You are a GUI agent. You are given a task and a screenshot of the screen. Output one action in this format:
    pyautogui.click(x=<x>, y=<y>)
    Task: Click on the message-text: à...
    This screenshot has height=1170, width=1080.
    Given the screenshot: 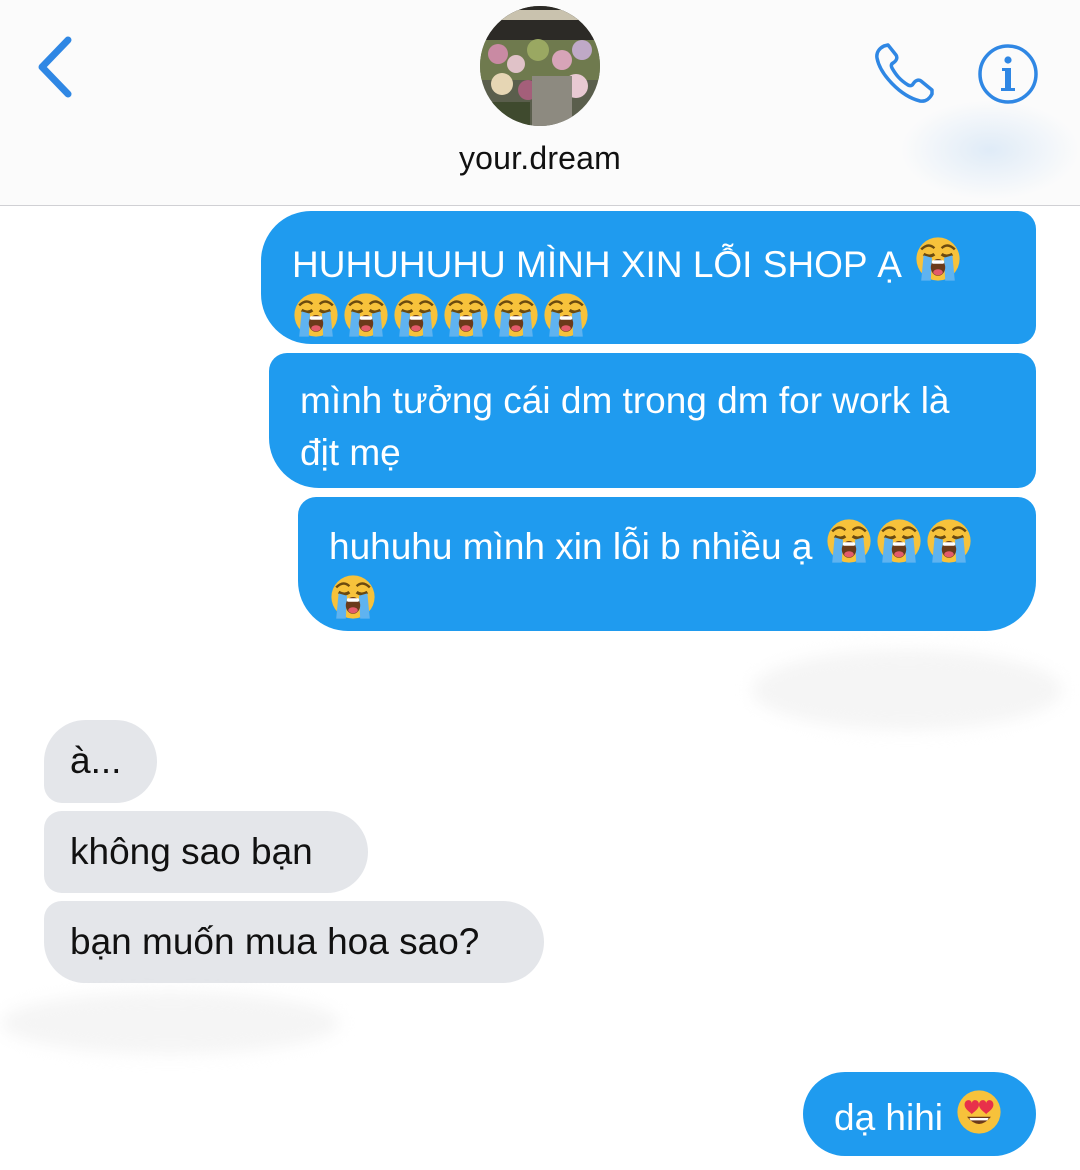 What is the action you would take?
    pyautogui.click(x=96, y=760)
    